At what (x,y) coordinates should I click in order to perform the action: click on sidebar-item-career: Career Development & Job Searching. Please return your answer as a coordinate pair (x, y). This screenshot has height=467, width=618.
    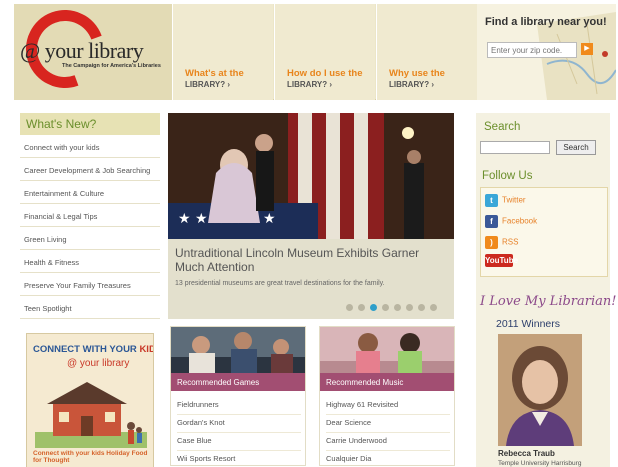
    Looking at the image, I should click on (90, 169).